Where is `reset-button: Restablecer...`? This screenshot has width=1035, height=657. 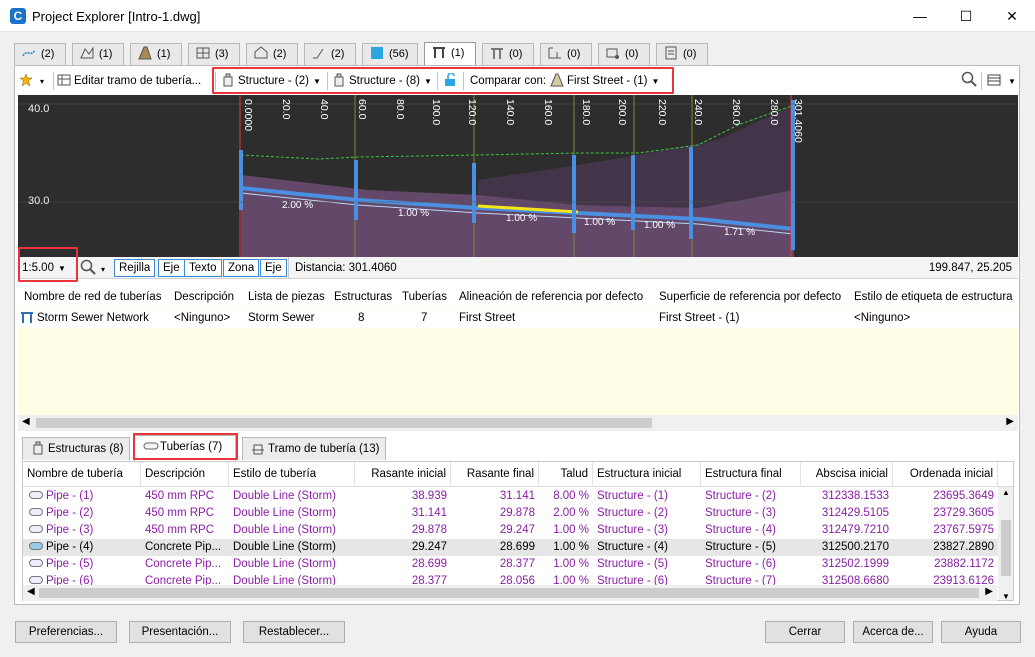 reset-button: Restablecer... is located at coordinates (294, 632).